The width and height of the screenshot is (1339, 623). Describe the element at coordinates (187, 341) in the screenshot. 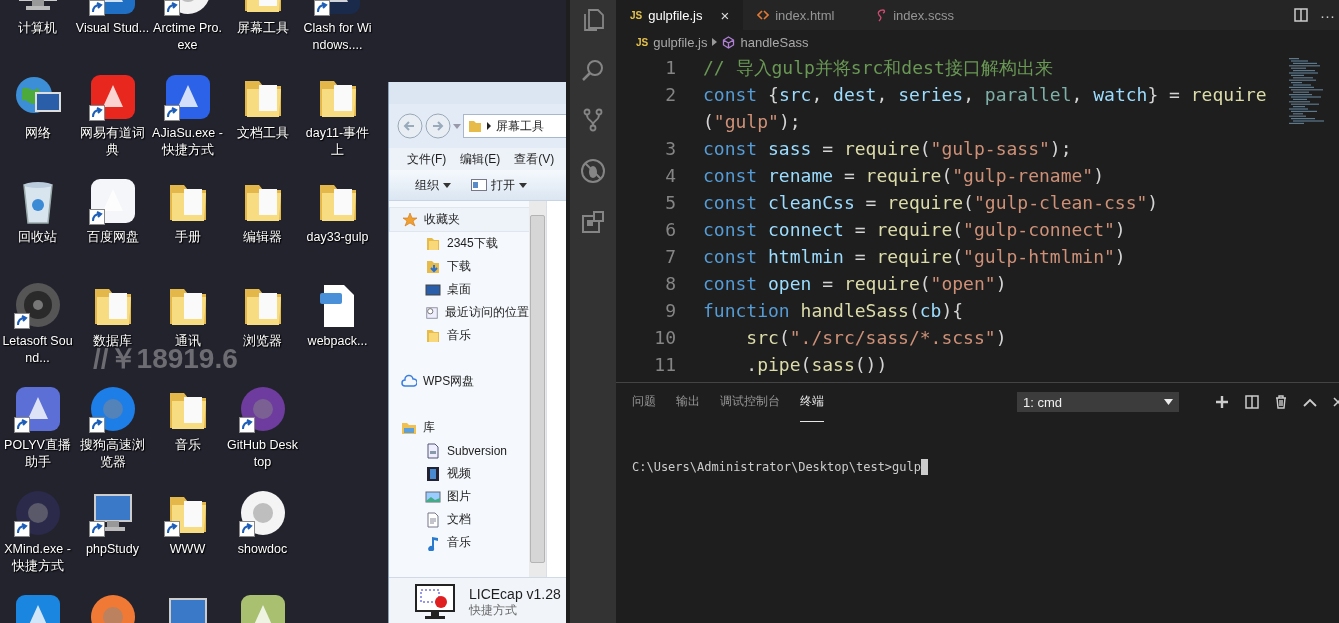

I see `desktop-icon-label: 通讯` at that location.